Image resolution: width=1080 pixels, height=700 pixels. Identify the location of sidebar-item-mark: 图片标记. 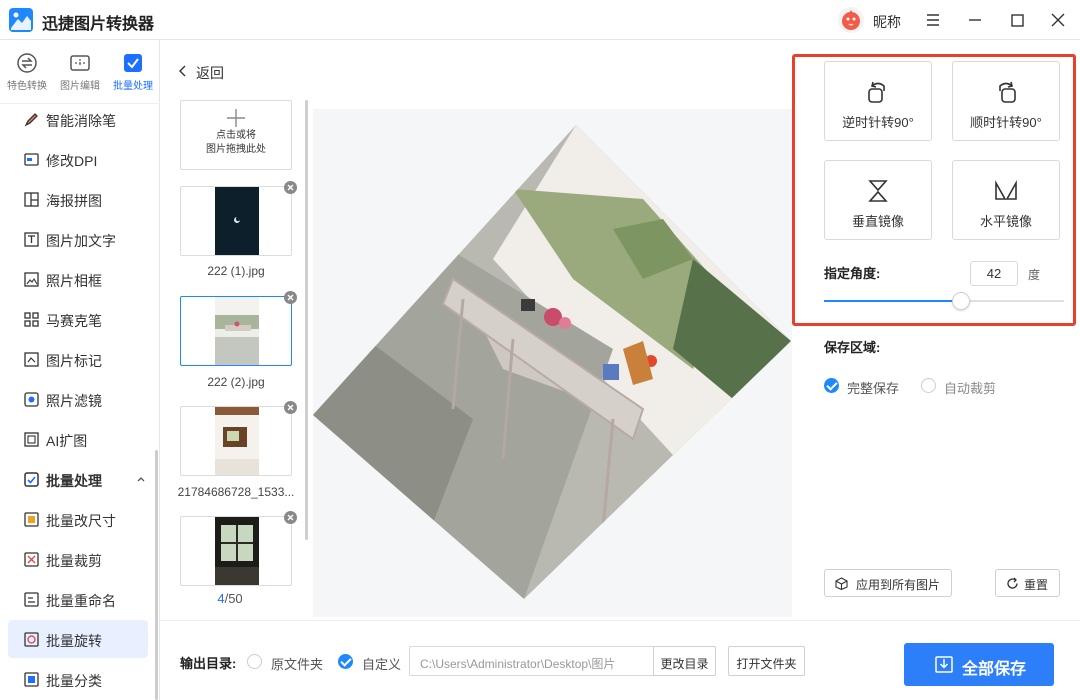
(78, 359).